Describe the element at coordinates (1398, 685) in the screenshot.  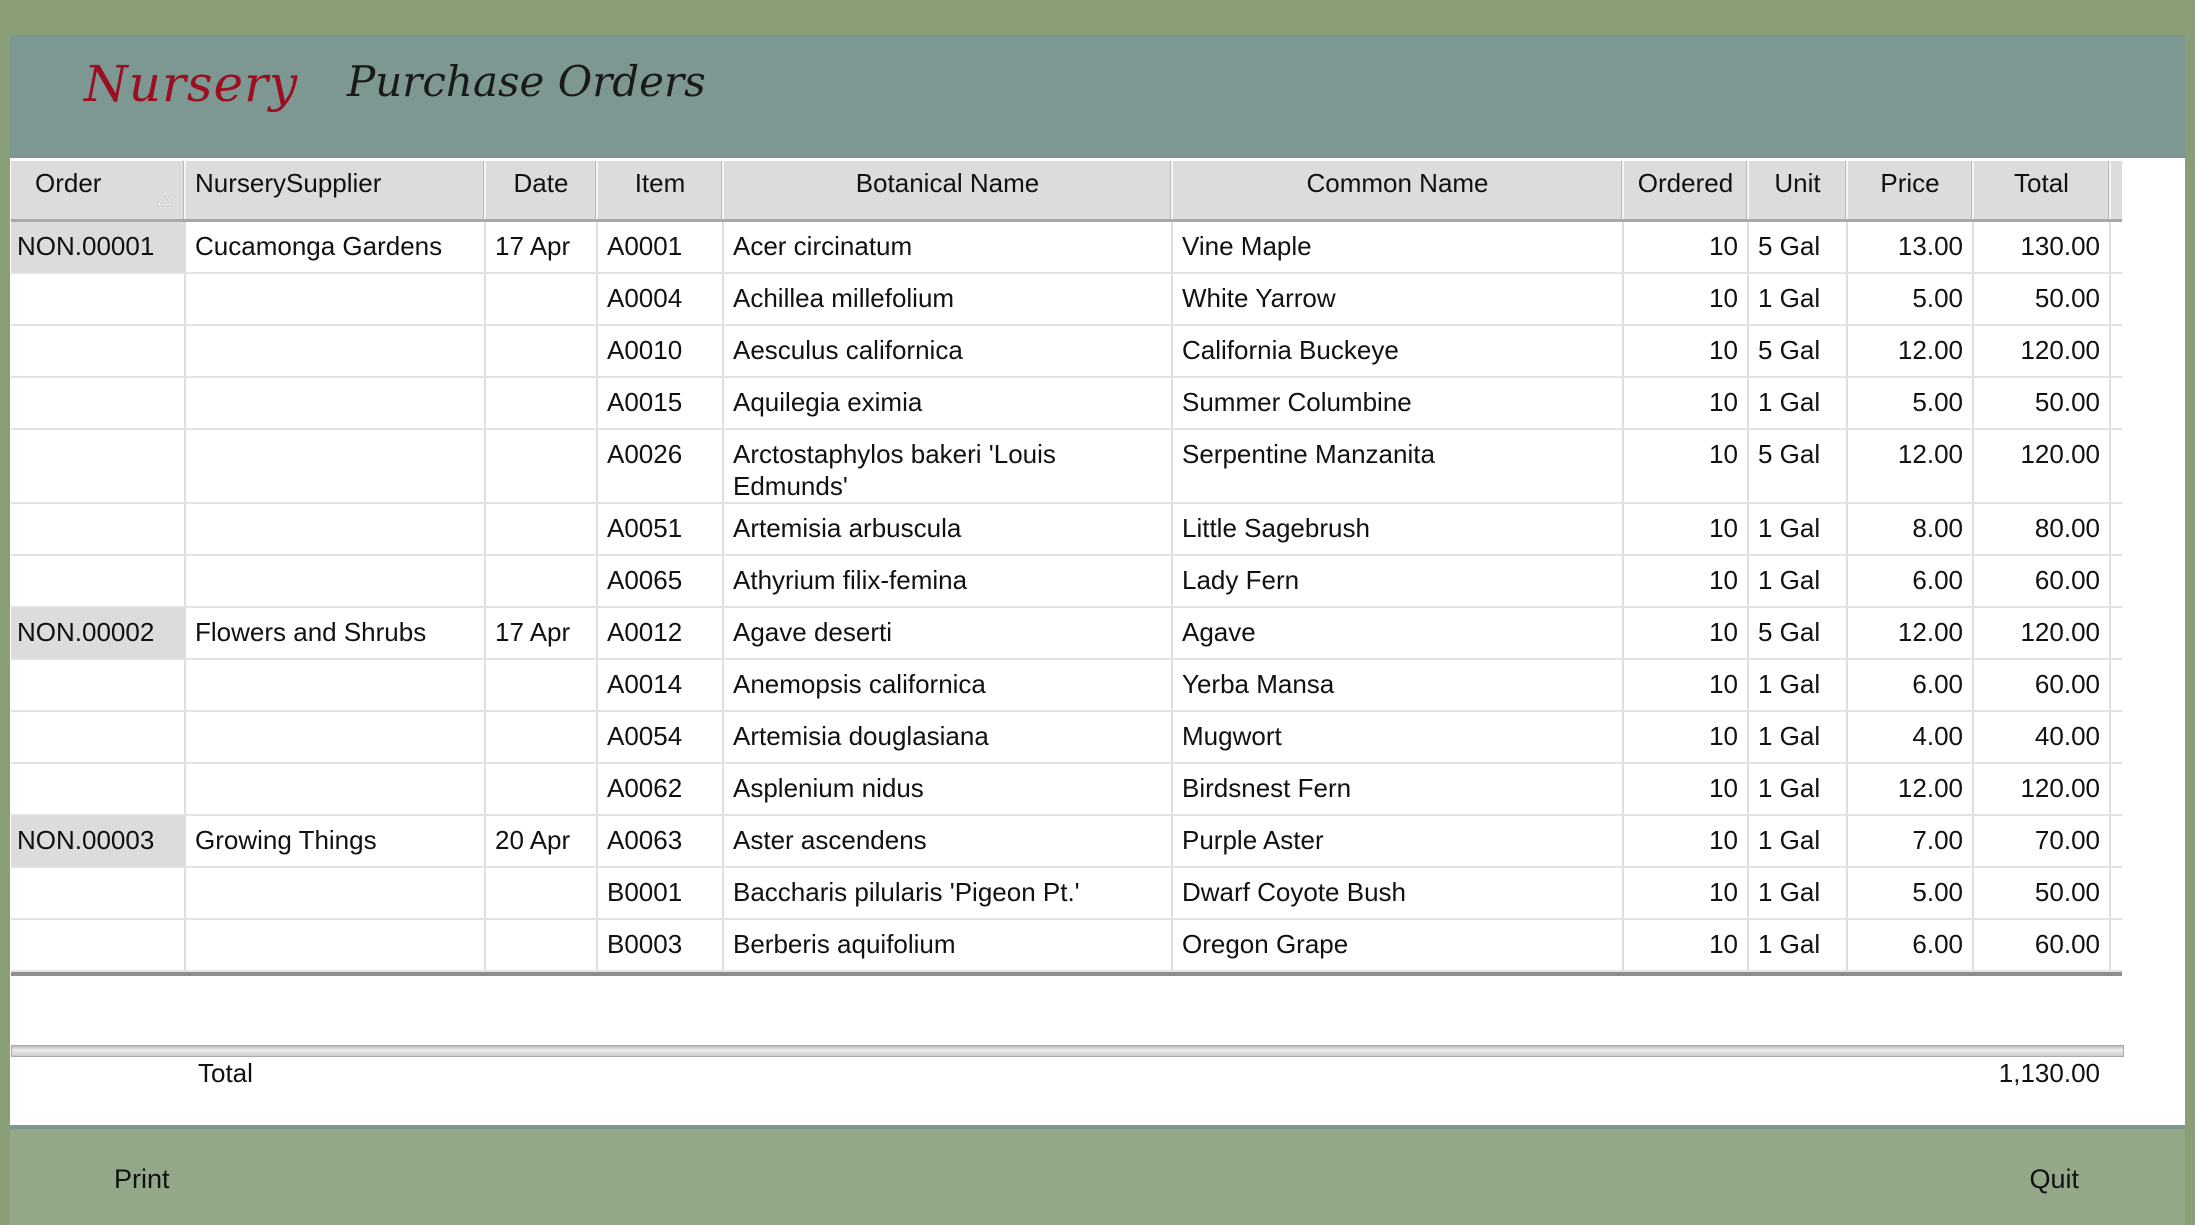
I see `cell-common-name: Yerba Mansa` at that location.